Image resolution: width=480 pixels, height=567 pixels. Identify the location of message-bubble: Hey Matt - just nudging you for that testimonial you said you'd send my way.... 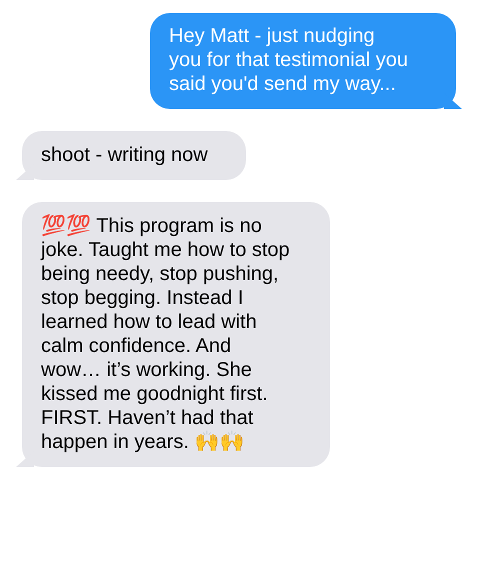
(303, 61).